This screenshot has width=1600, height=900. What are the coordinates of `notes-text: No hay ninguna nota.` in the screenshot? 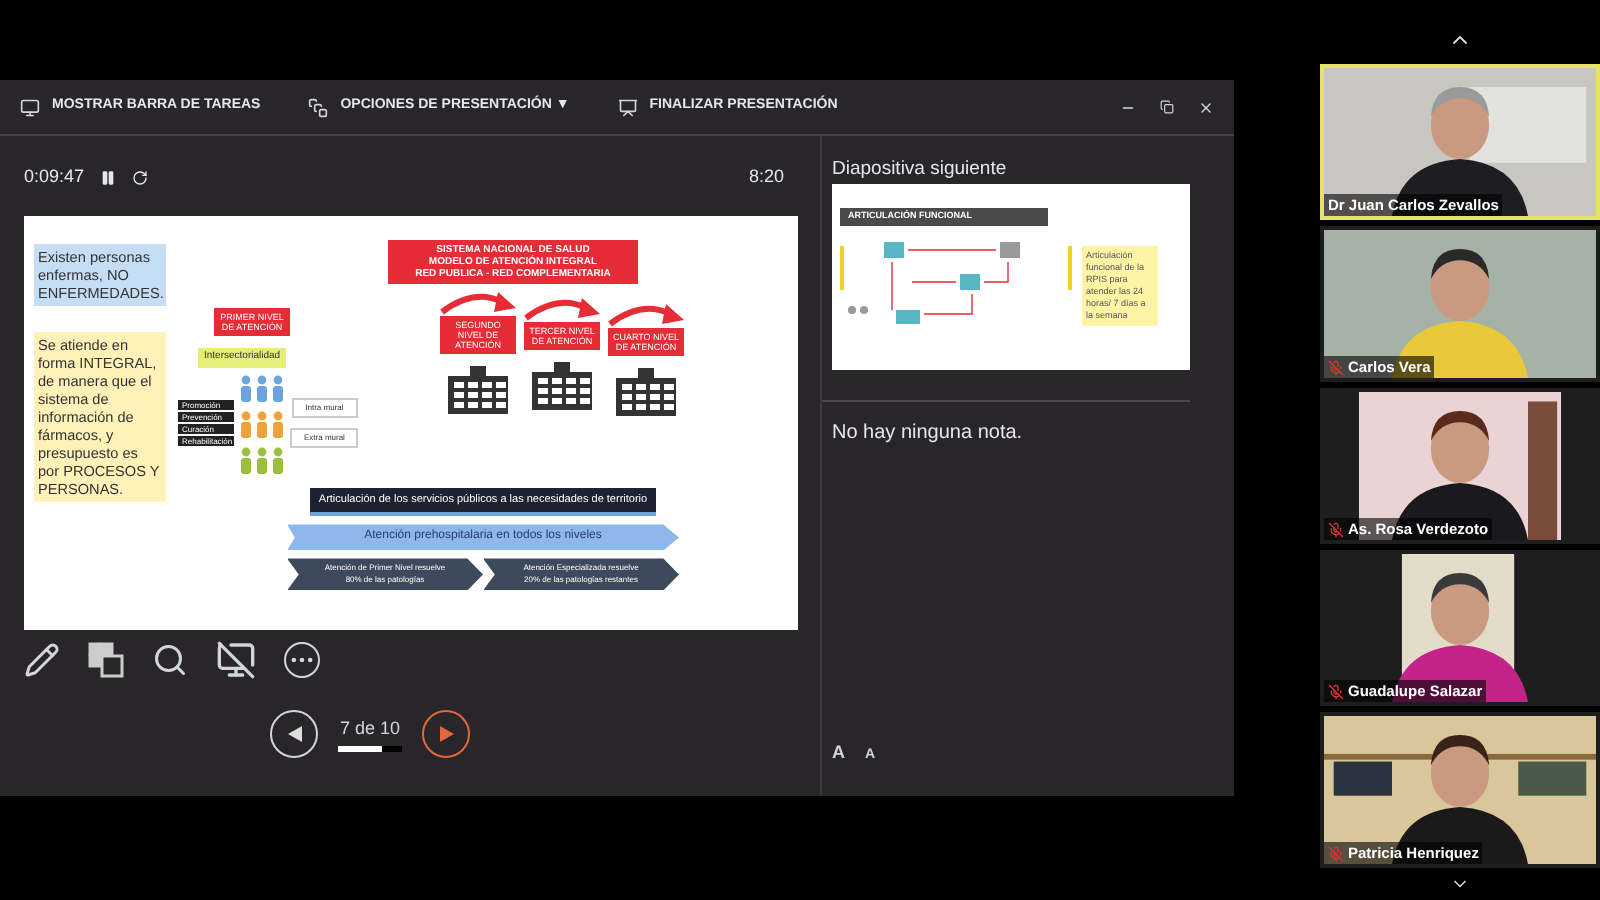 It's located at (928, 434).